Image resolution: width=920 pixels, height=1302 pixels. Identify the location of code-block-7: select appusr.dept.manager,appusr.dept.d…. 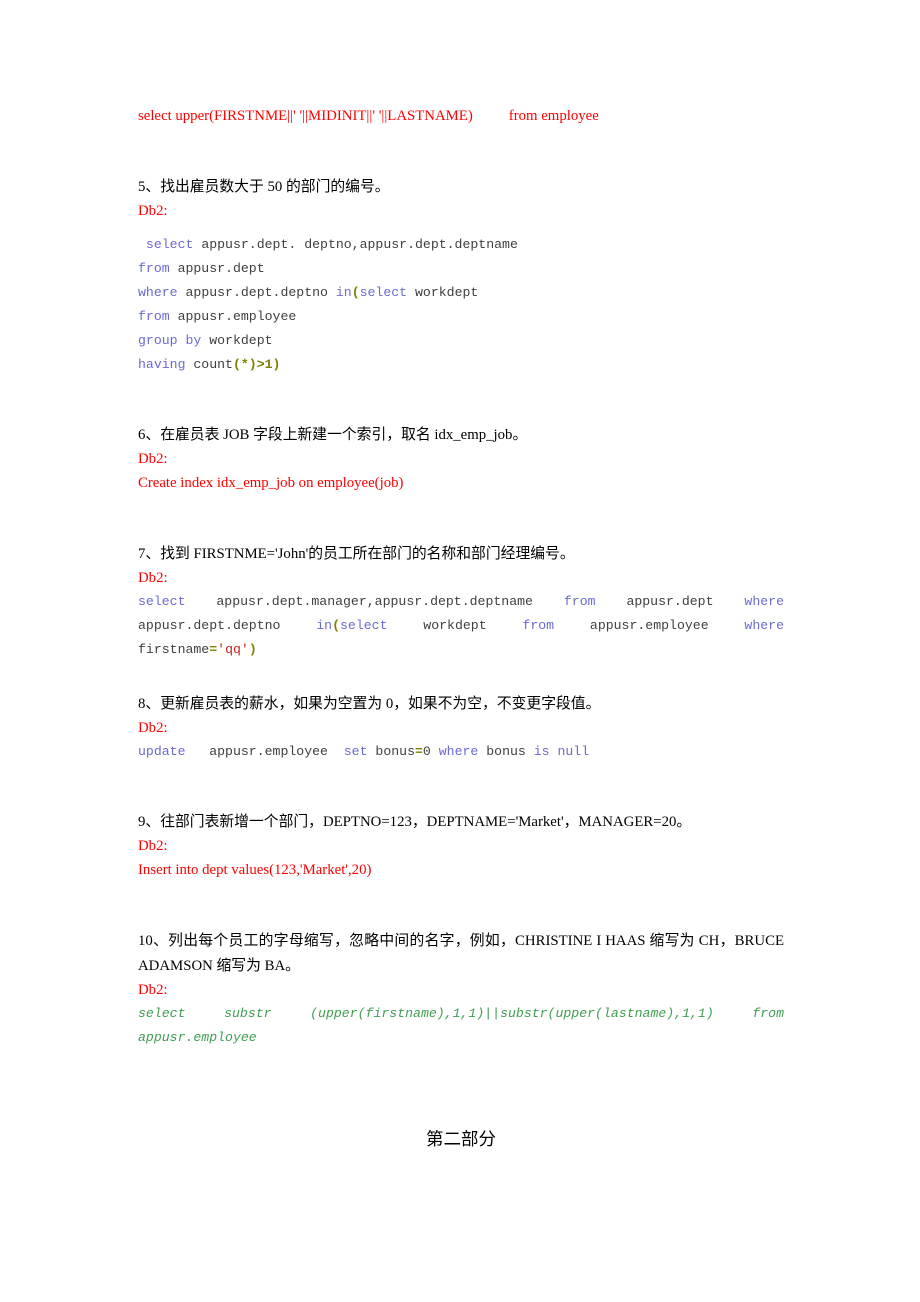
(461, 625).